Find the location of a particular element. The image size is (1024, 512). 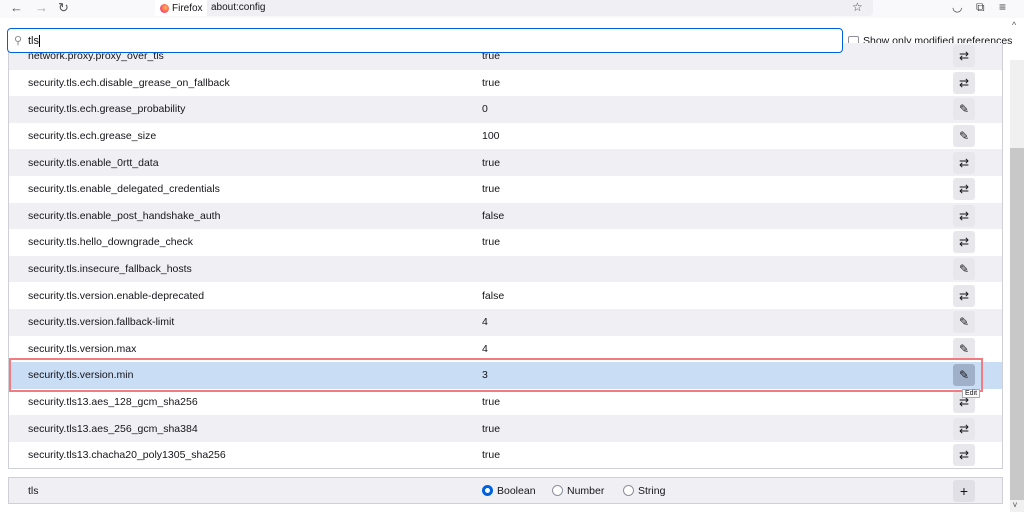

reload-icon: ↻ is located at coordinates (63, 8).